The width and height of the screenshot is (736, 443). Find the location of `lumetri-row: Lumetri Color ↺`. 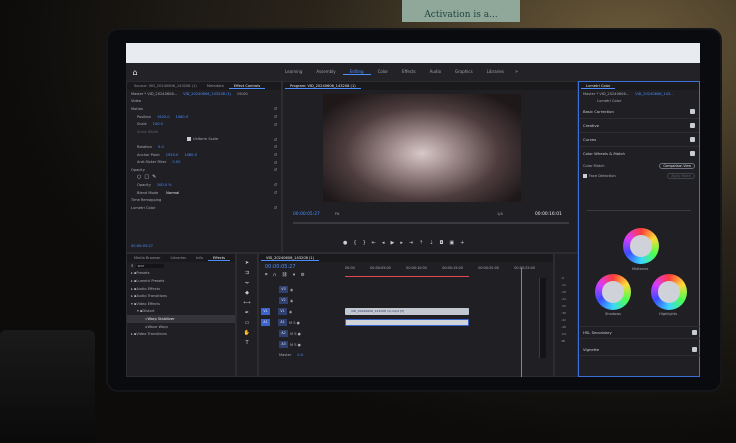

lumetri-row: Lumetri Color ↺ is located at coordinates (204, 208).